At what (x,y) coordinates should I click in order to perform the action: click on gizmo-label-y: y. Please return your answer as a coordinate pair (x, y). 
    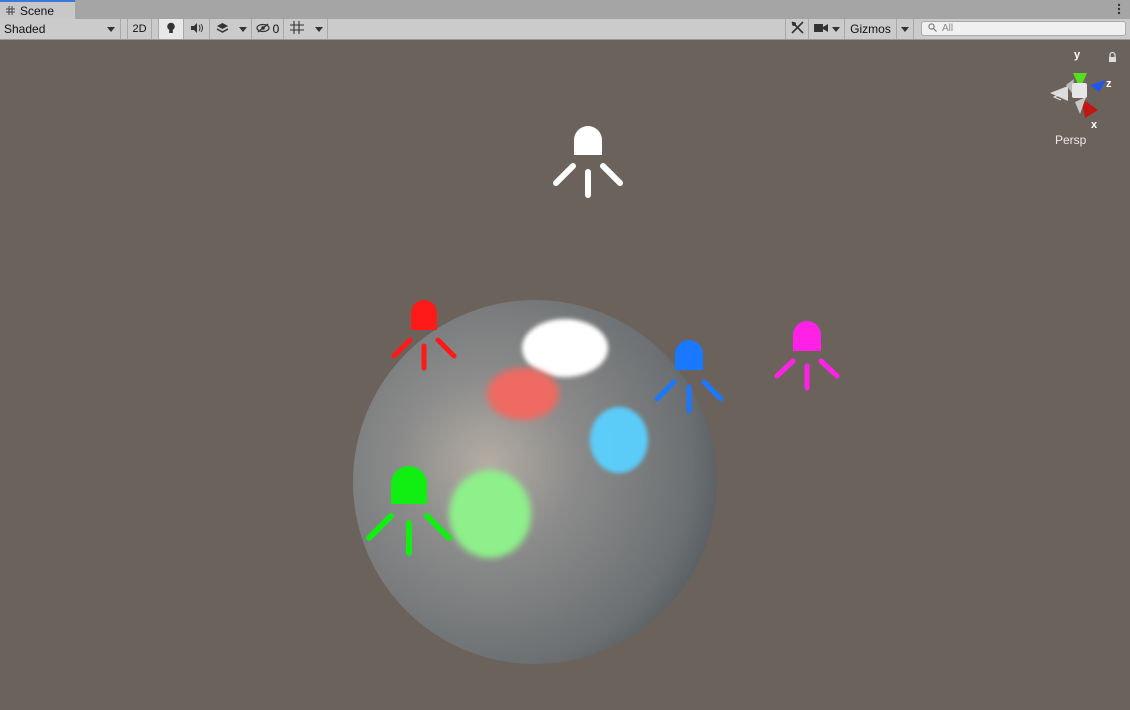
    Looking at the image, I should click on (1077, 55).